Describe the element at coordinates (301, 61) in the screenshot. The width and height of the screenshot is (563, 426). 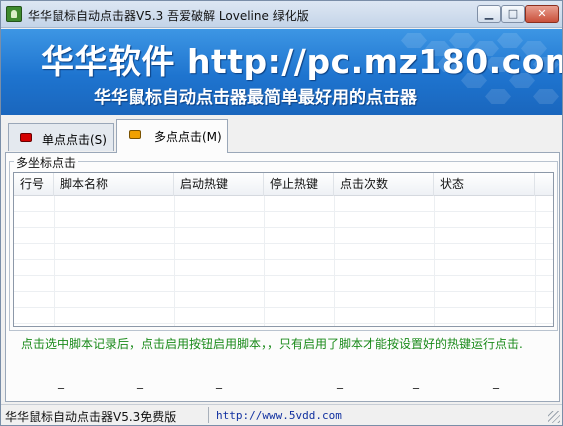
I see `banner-title: 华华软件 http://pc.mz180.com` at that location.